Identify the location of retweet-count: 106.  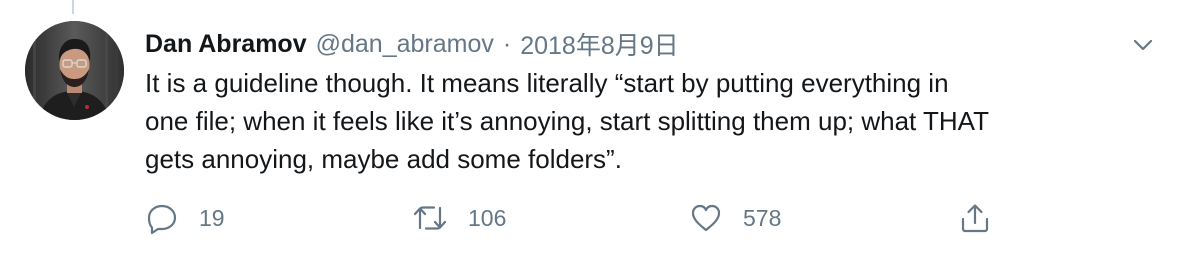
(487, 217).